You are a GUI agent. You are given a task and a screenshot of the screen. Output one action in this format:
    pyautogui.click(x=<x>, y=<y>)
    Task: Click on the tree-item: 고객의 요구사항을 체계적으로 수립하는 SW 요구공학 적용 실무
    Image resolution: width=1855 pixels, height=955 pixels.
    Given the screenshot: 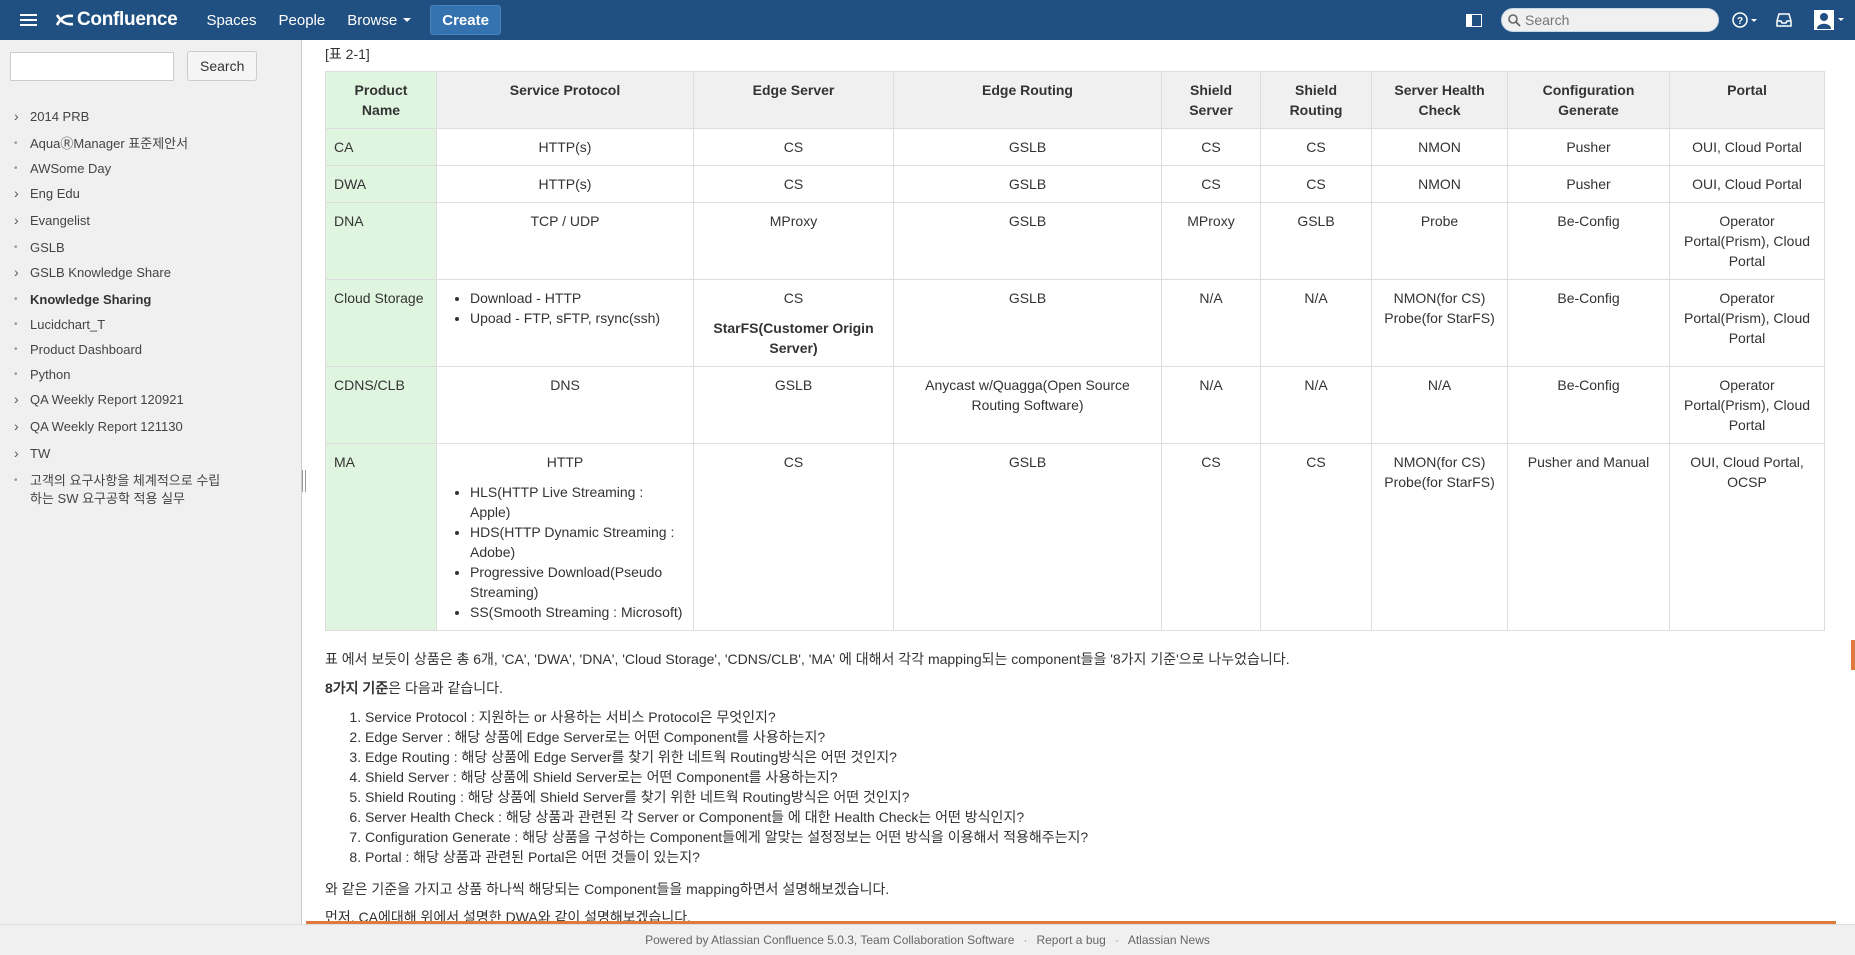 What is the action you would take?
    pyautogui.click(x=157, y=490)
    